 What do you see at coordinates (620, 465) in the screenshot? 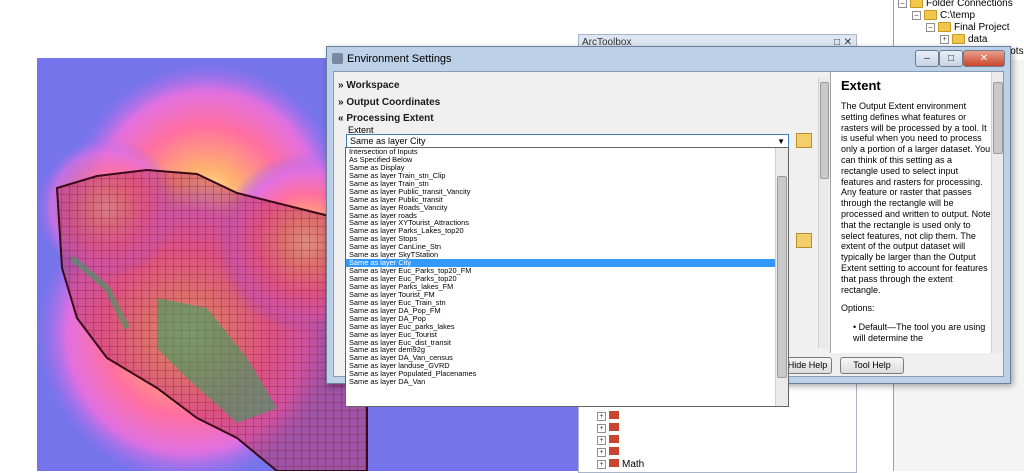
I see `toolbox-item-math: + Math` at bounding box center [620, 465].